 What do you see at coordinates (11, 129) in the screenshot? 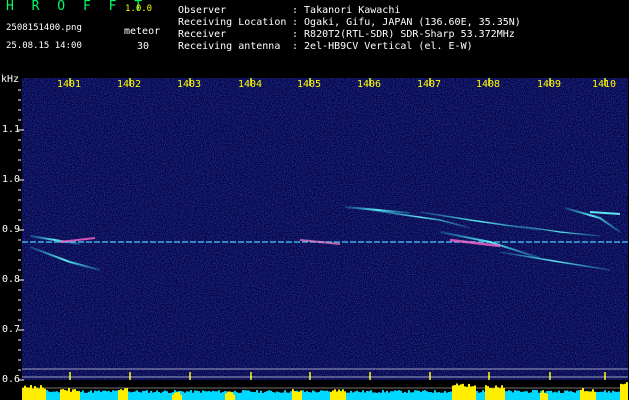
I see `y-tick-label: 1.1` at bounding box center [11, 129].